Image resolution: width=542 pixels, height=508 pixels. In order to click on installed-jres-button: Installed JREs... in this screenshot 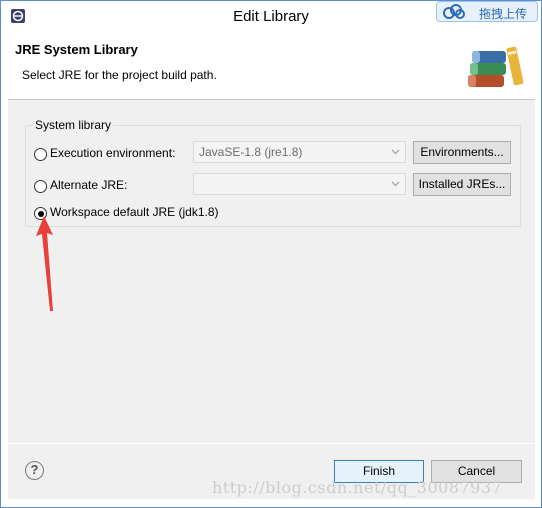, I will do `click(462, 184)`.